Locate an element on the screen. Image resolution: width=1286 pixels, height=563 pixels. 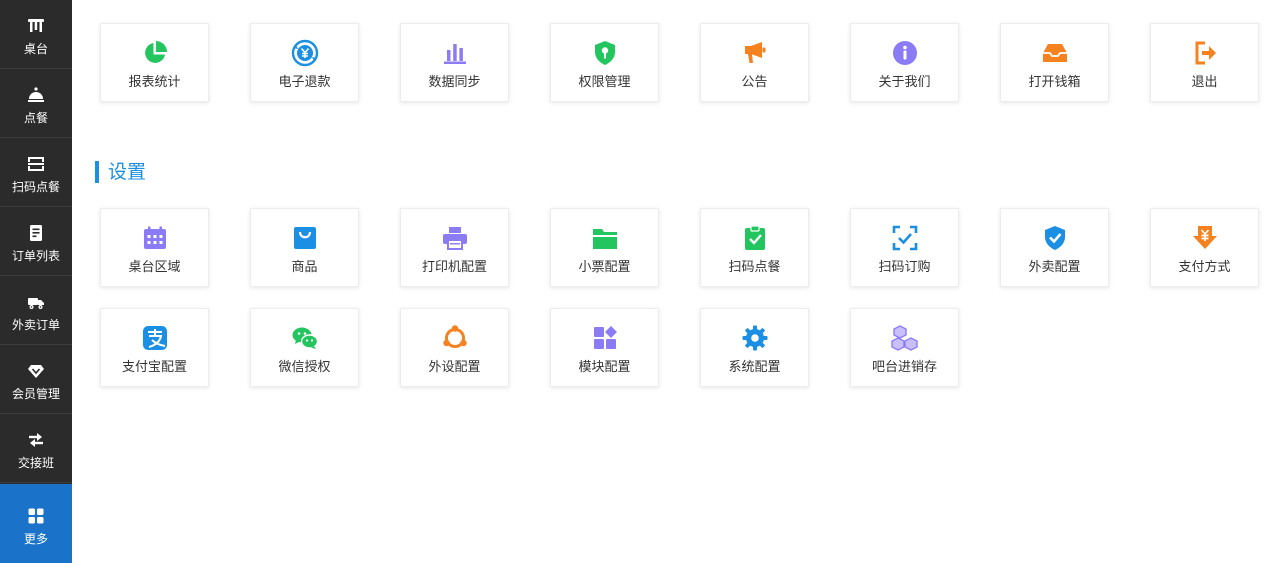
wechat-auth-card: 微信授权 is located at coordinates (304, 347).